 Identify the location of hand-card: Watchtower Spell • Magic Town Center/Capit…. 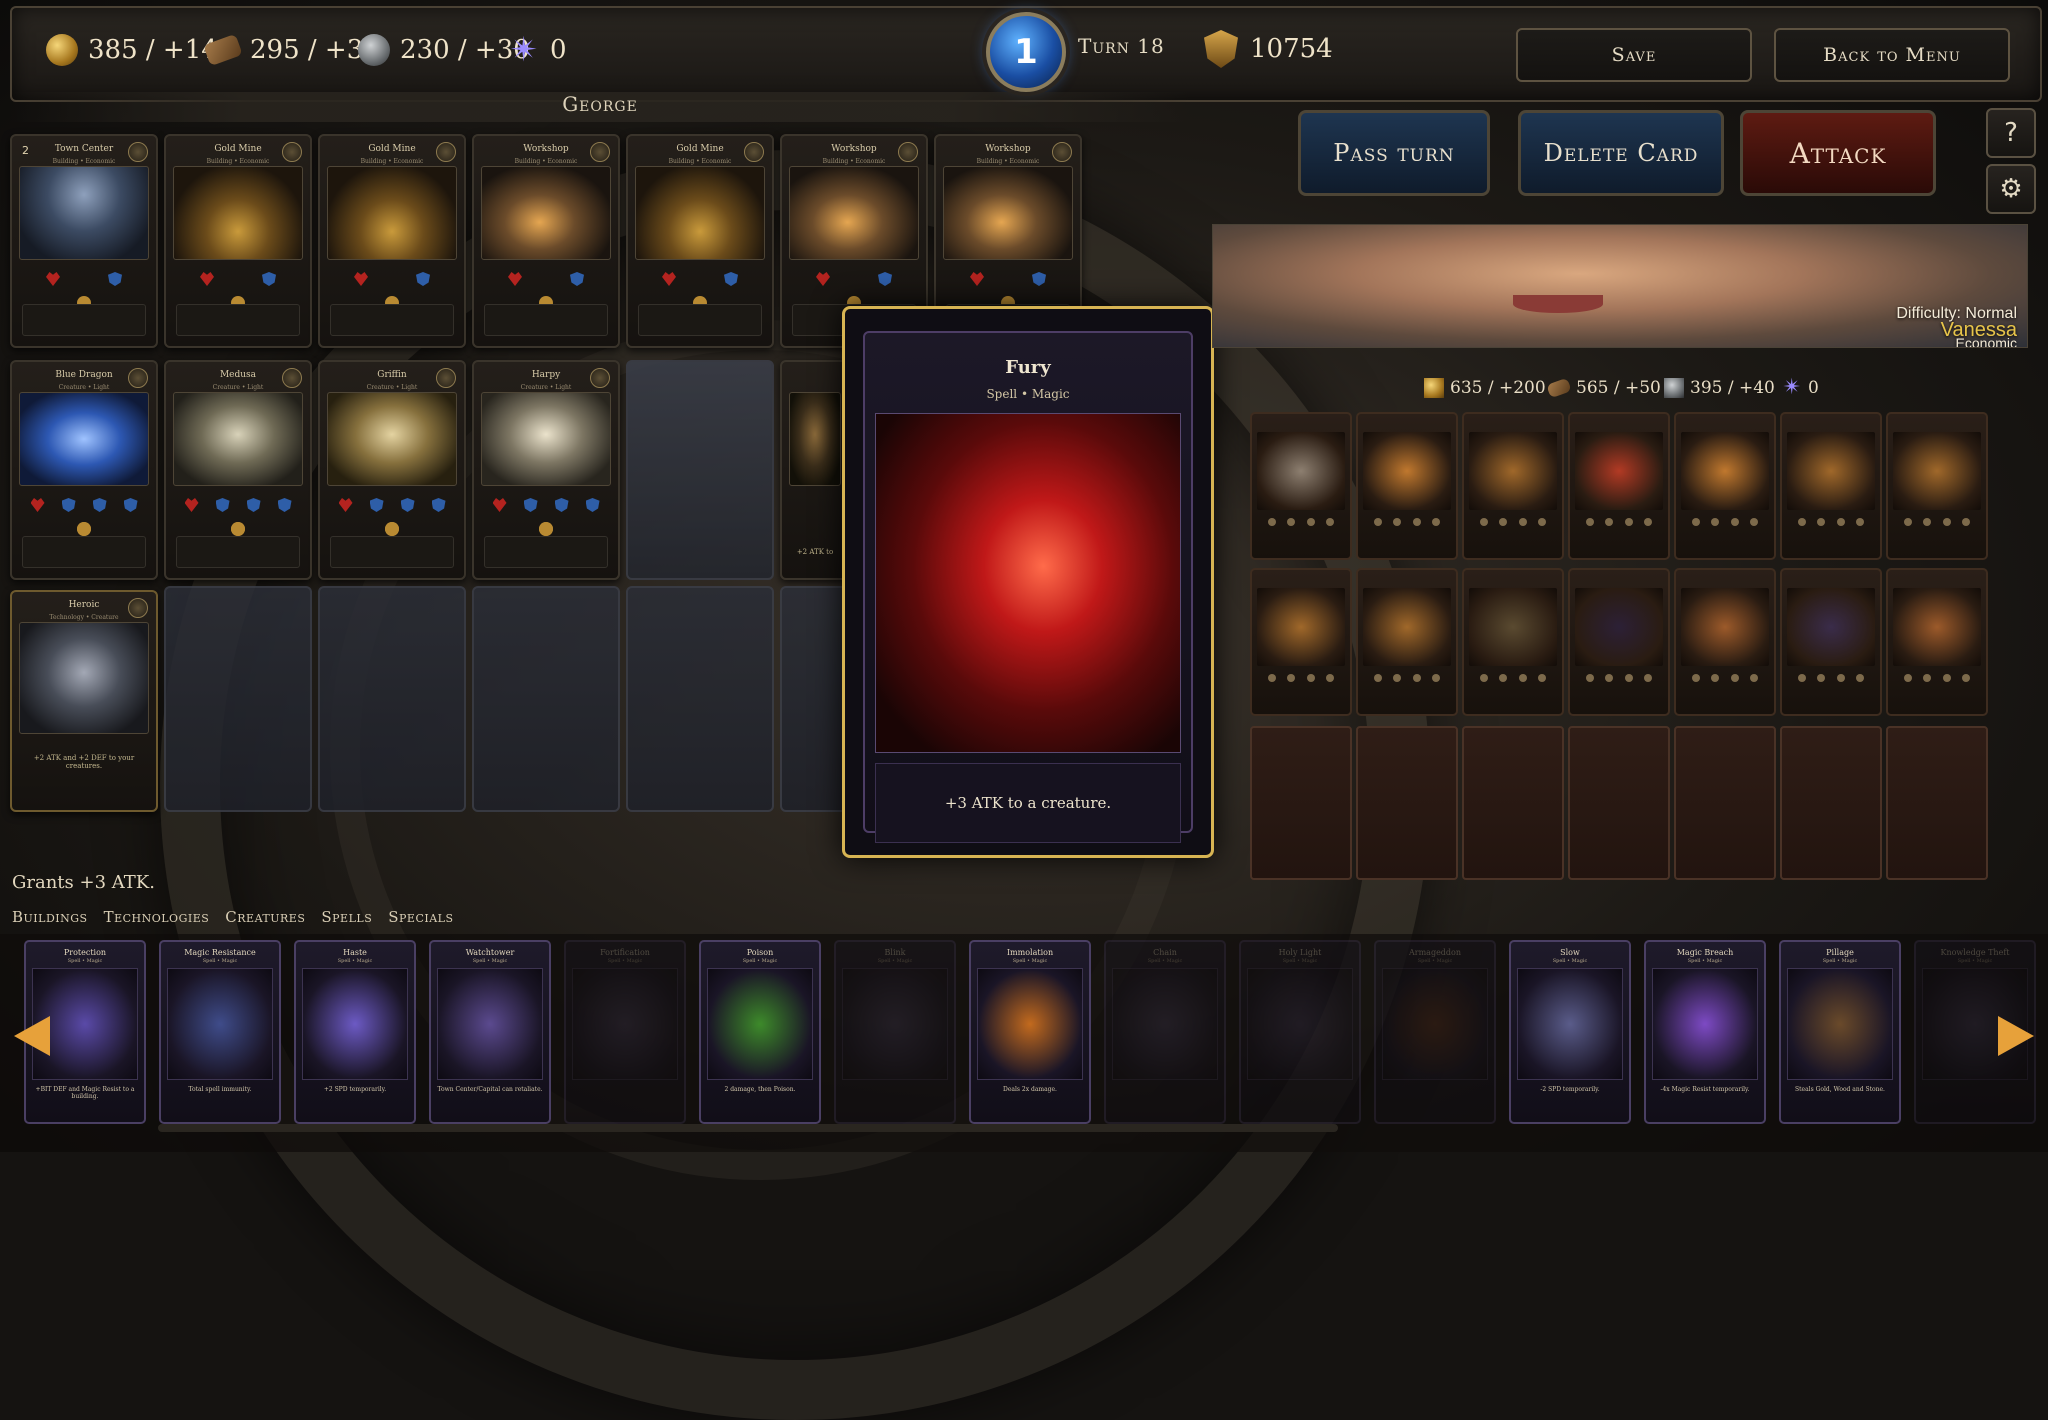
(490, 1032).